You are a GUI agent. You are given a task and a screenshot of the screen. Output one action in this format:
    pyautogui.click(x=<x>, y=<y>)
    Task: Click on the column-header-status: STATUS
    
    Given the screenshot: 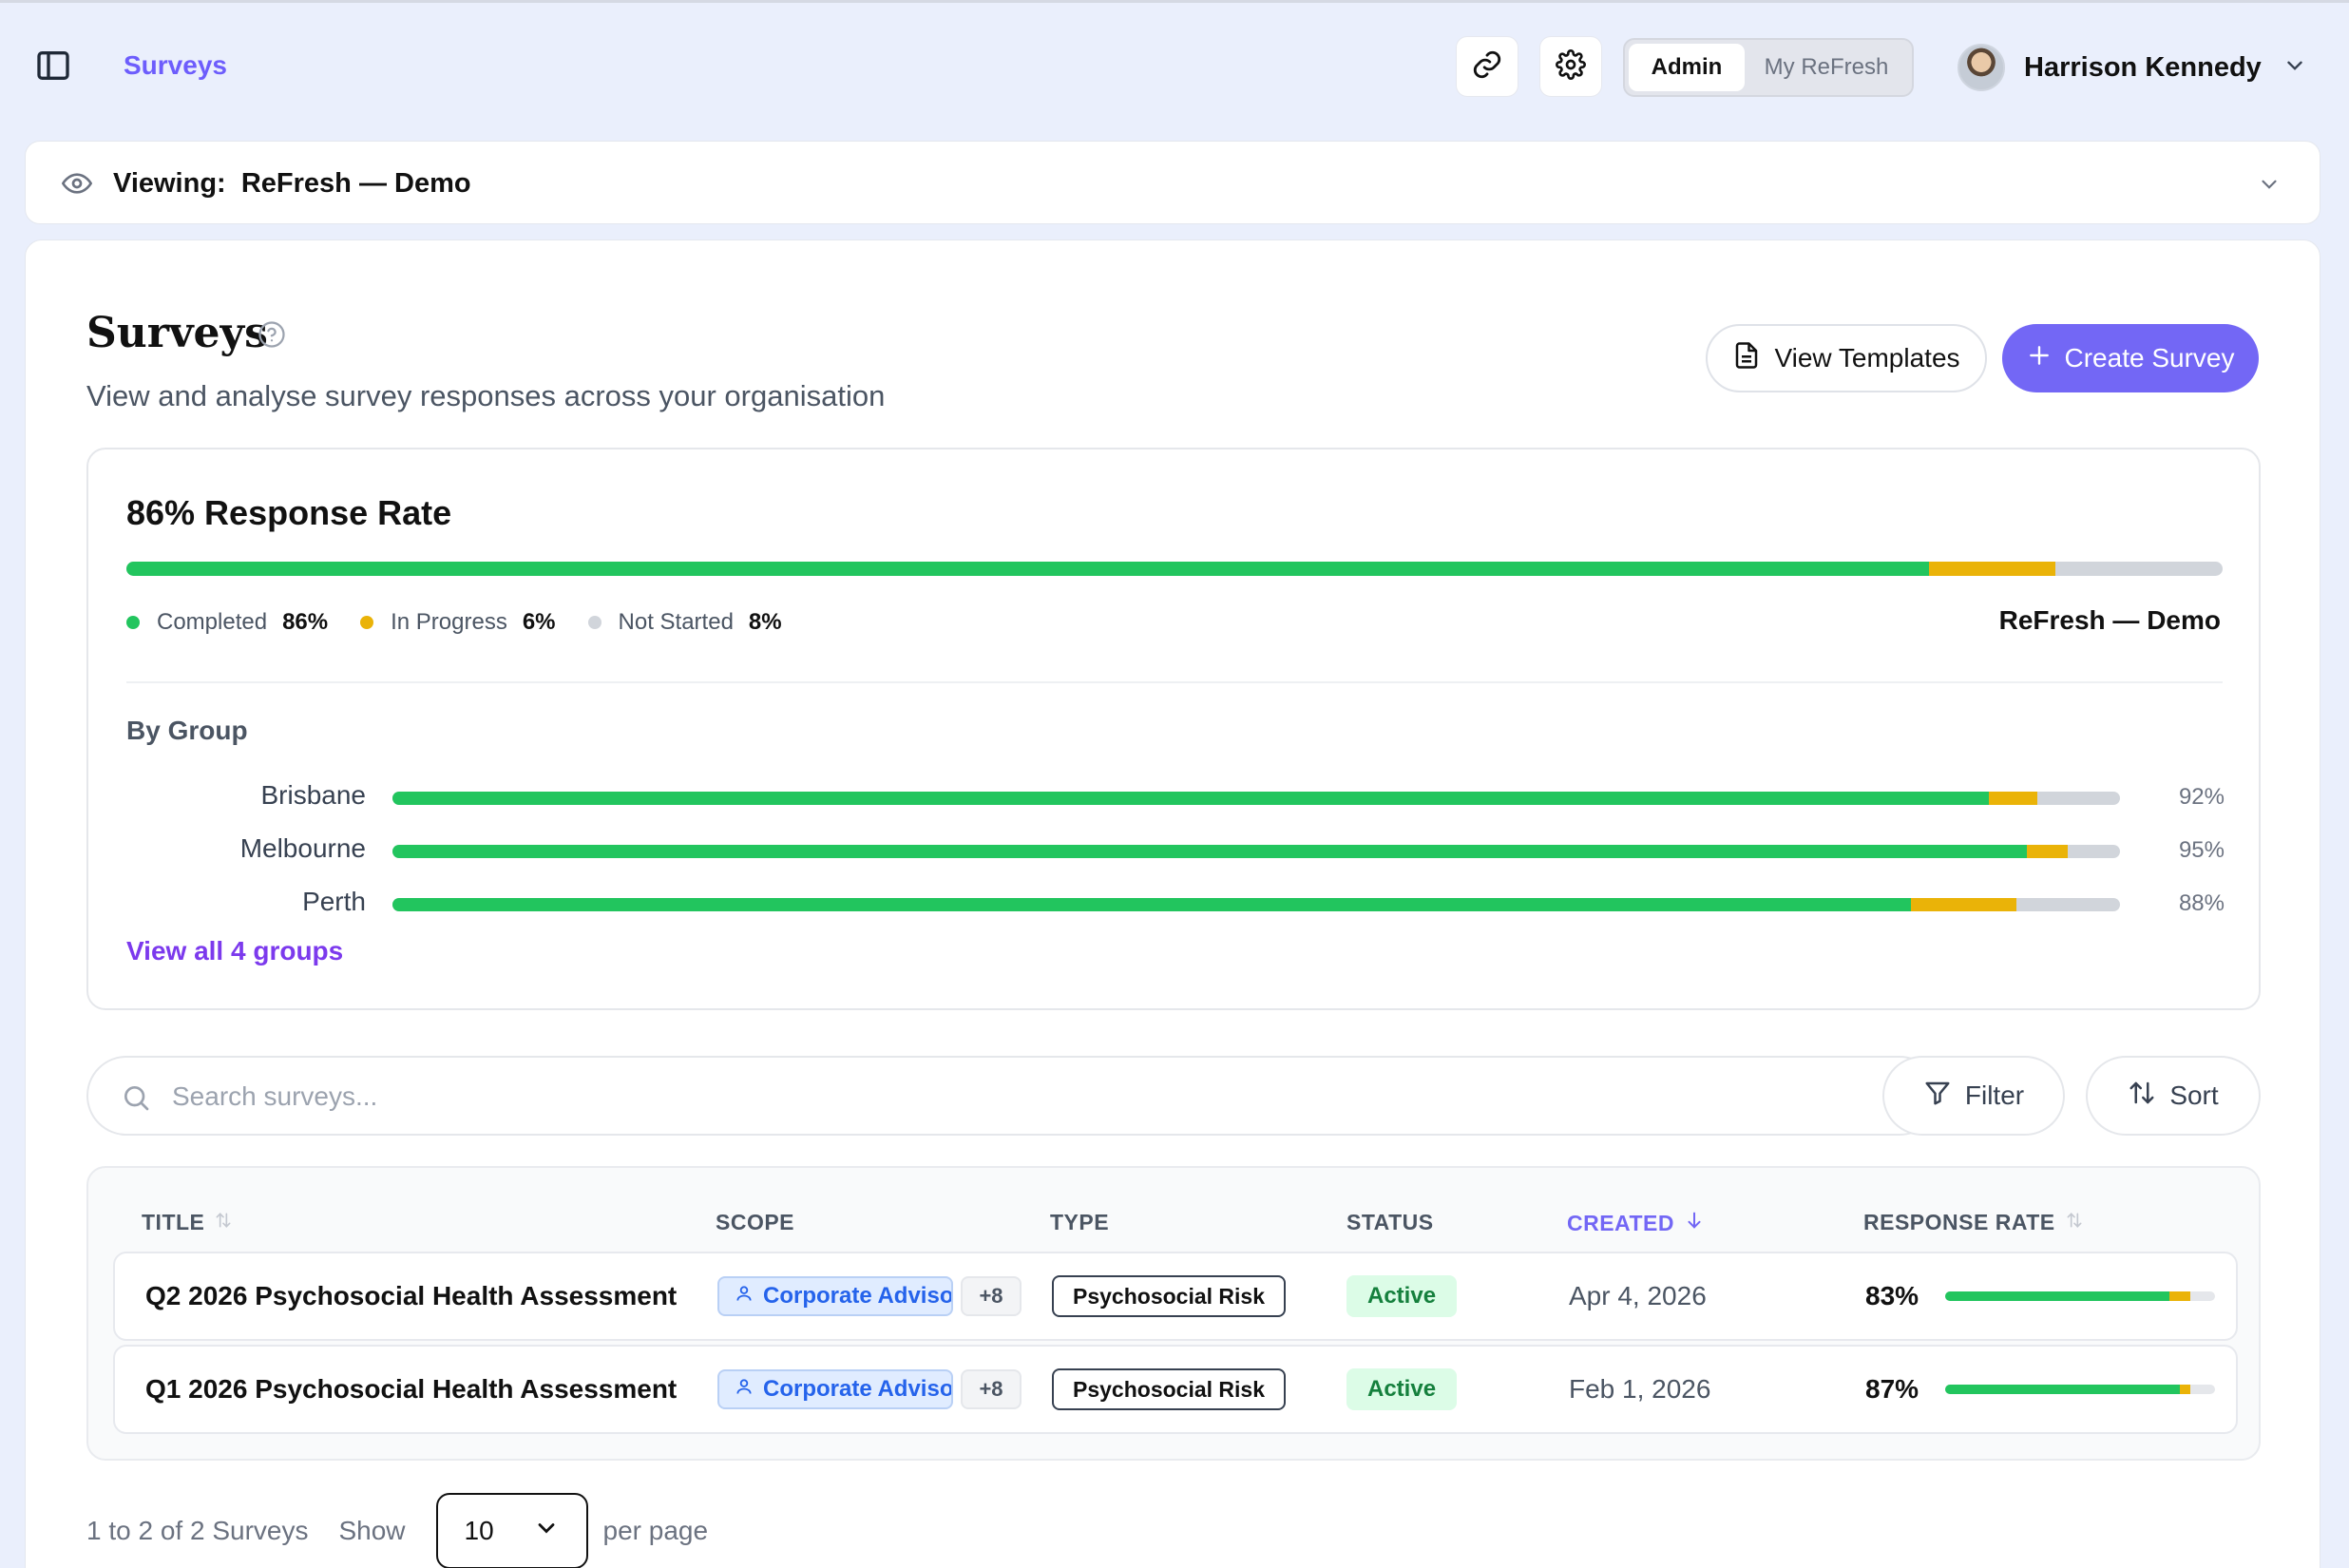 What is the action you would take?
    pyautogui.click(x=1390, y=1222)
    